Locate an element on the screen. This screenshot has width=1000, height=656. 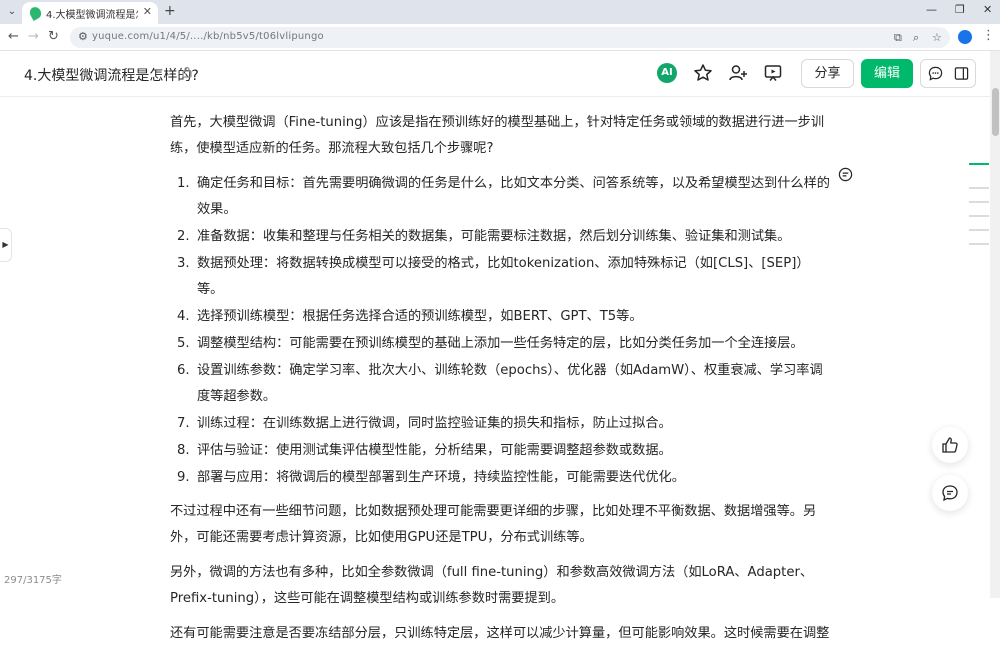
list-item: 7. 训练过程：在训练数据上进行微调，同时监控验证集的损失和指标，防止过拟合。 is located at coordinates (502, 424).